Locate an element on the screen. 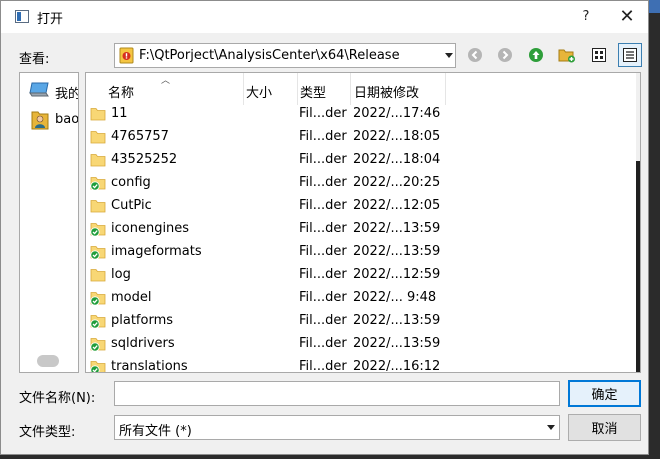  table-row: sqldrivers Fil...der 2022/...13:59 is located at coordinates (361, 344).